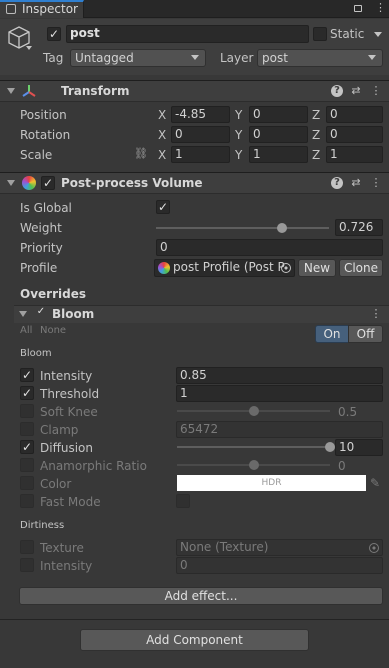 The image size is (389, 668). I want to click on volume-title: Post-process Volume, so click(132, 183).